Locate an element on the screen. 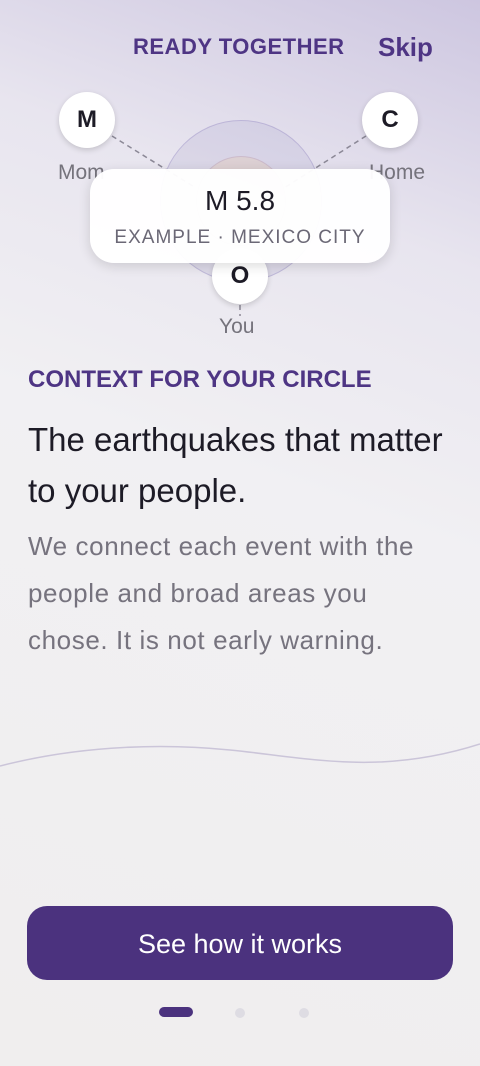  node-home: C is located at coordinates (390, 120).